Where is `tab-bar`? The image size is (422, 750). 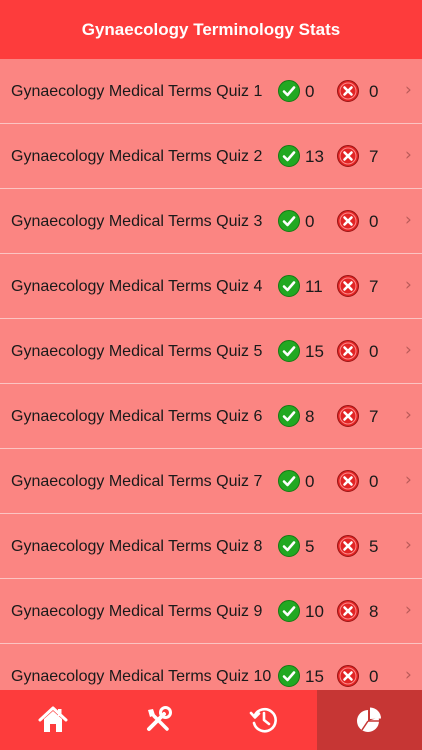
tab-bar is located at coordinates (211, 720).